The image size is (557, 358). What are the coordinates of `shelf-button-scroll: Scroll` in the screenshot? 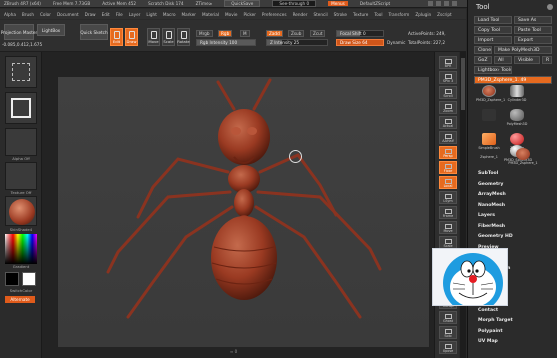 It's located at (448, 92).